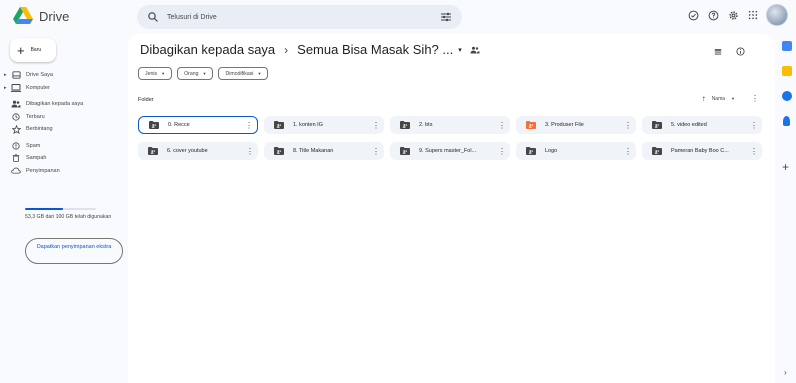 The height and width of the screenshot is (383, 796). What do you see at coordinates (308, 125) in the screenshot?
I see `folder-name: 1. konten IG` at bounding box center [308, 125].